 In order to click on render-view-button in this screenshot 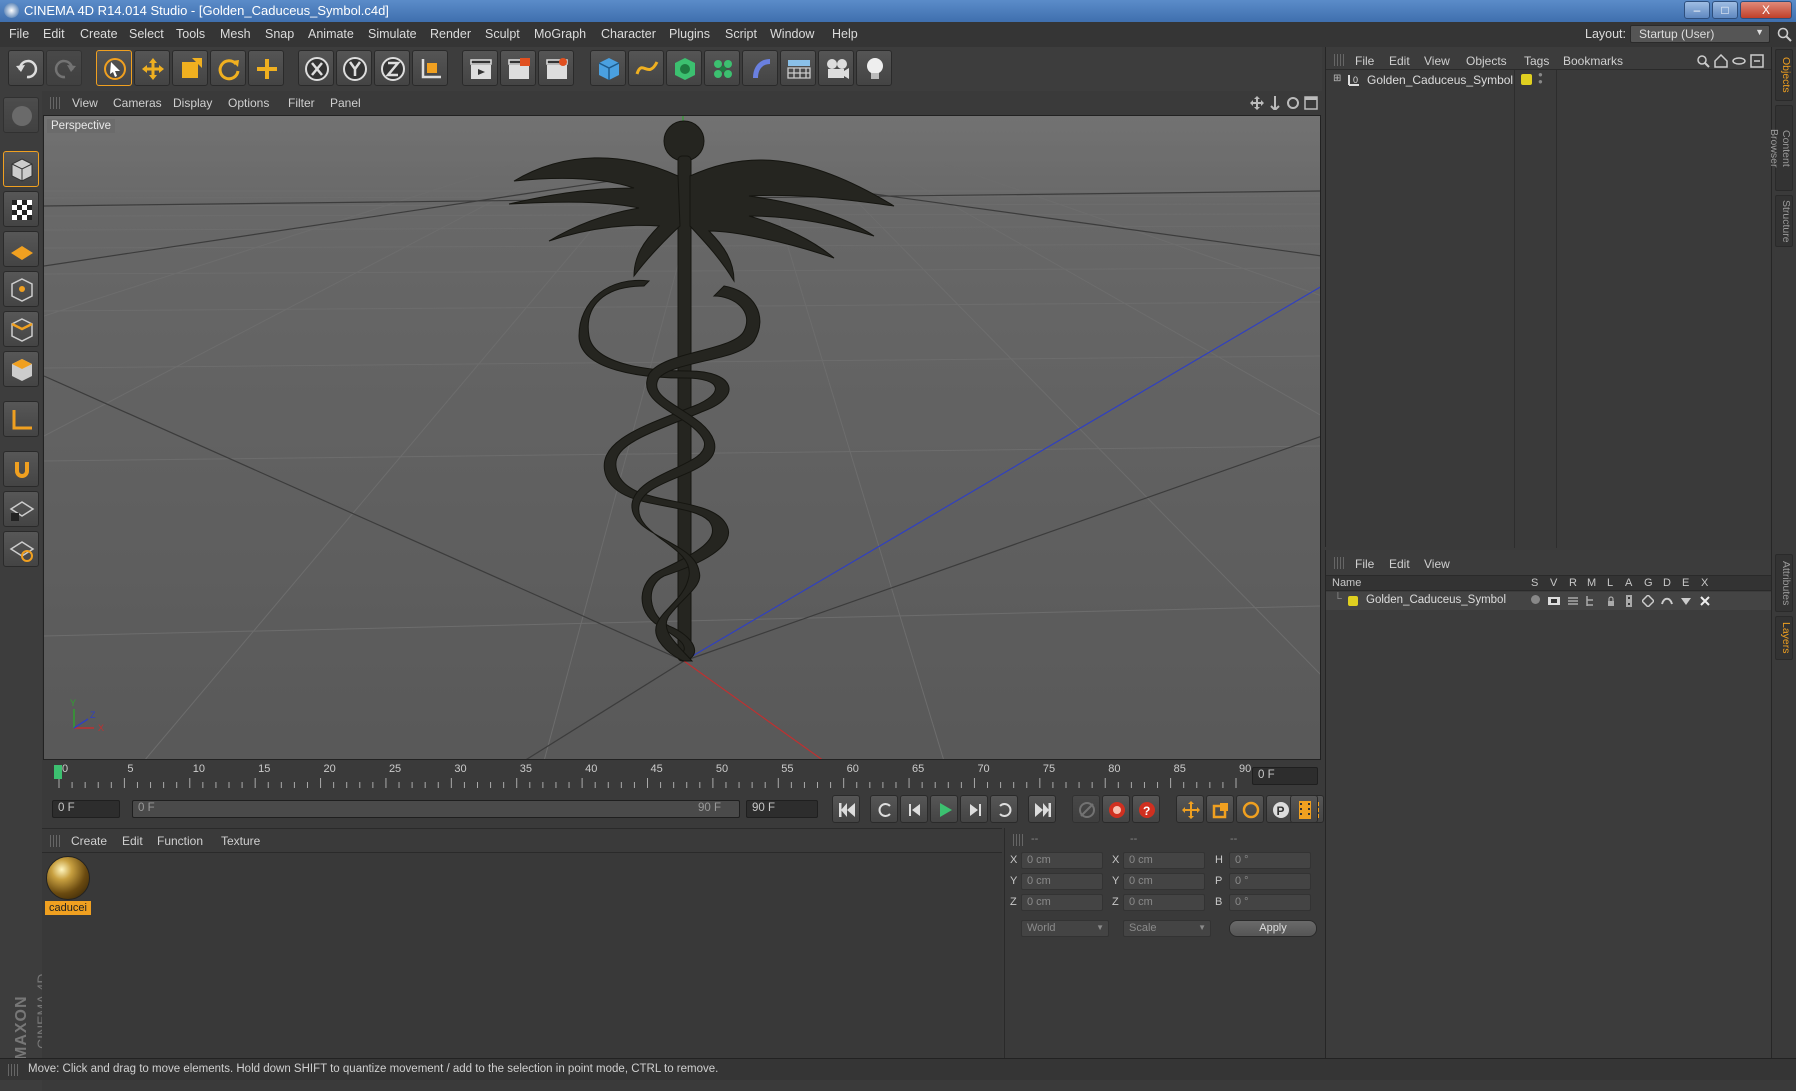, I will do `click(480, 68)`.